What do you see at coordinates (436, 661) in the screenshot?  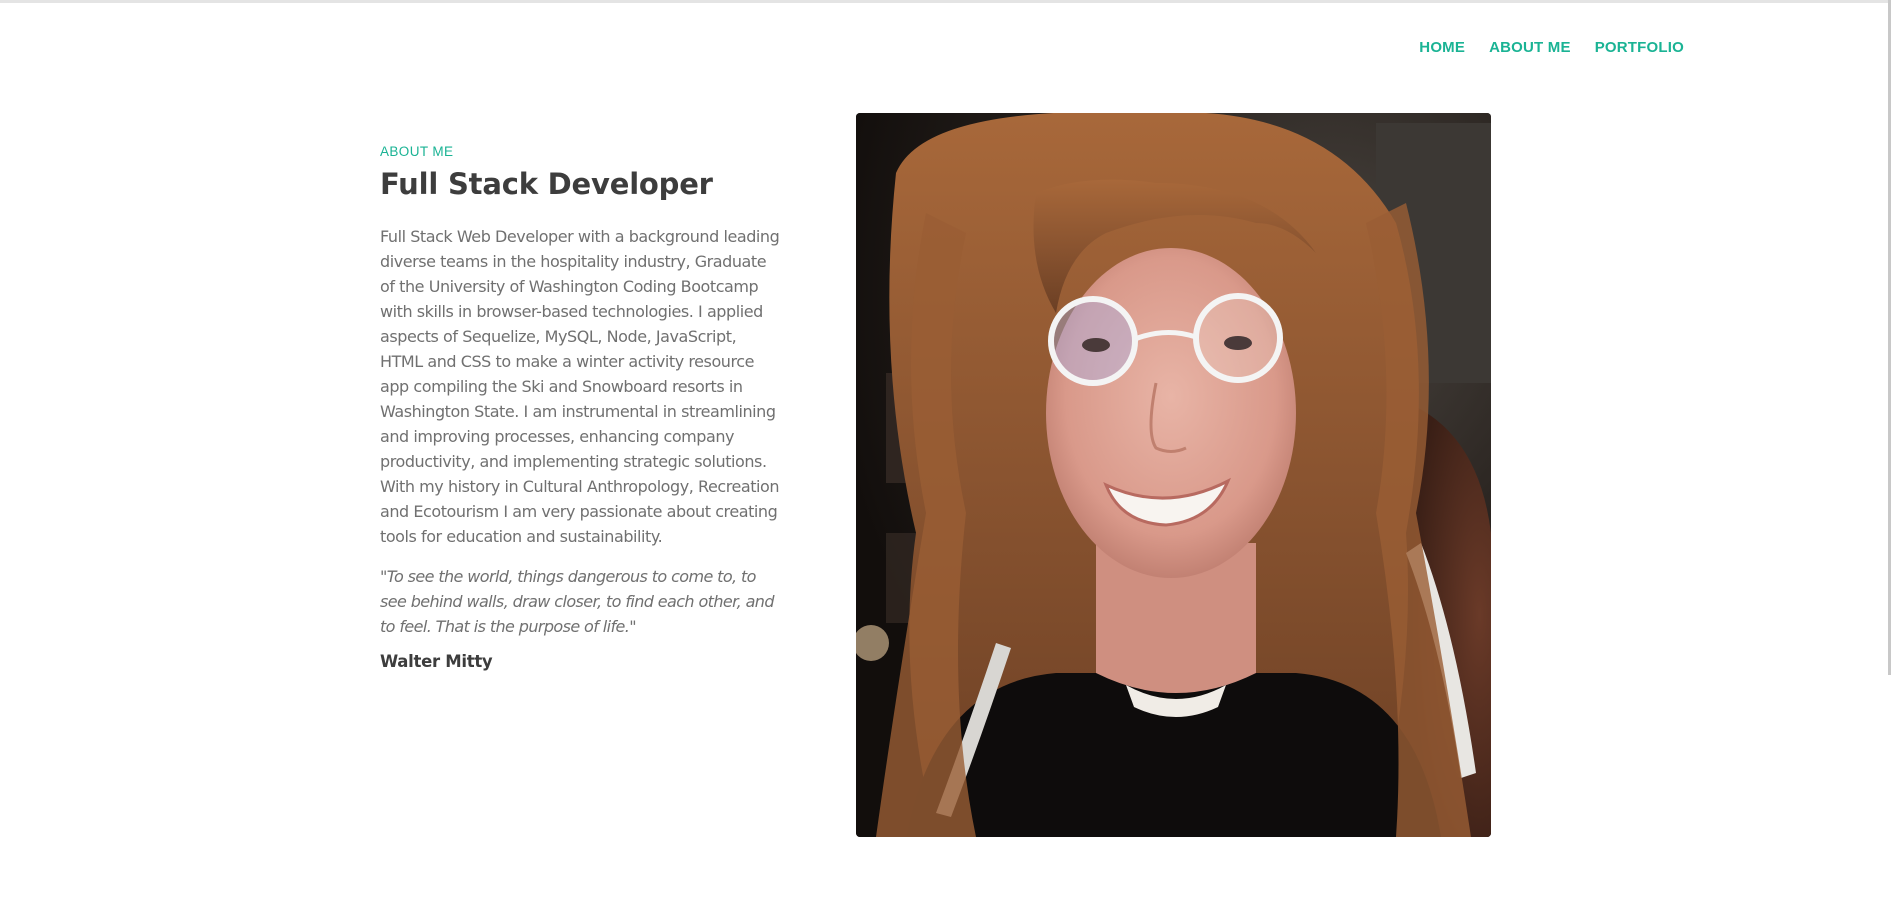 I see `quote-author: Walter Mitty` at bounding box center [436, 661].